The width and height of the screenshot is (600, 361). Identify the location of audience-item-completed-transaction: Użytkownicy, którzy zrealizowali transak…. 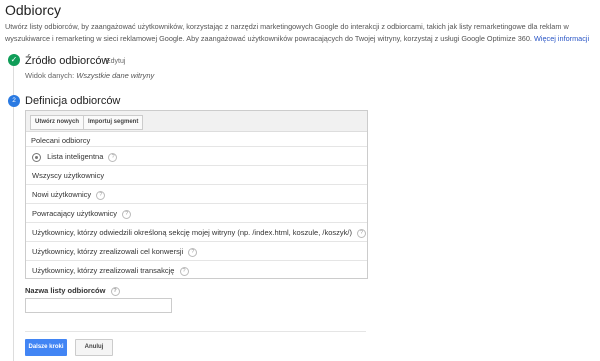
(196, 269).